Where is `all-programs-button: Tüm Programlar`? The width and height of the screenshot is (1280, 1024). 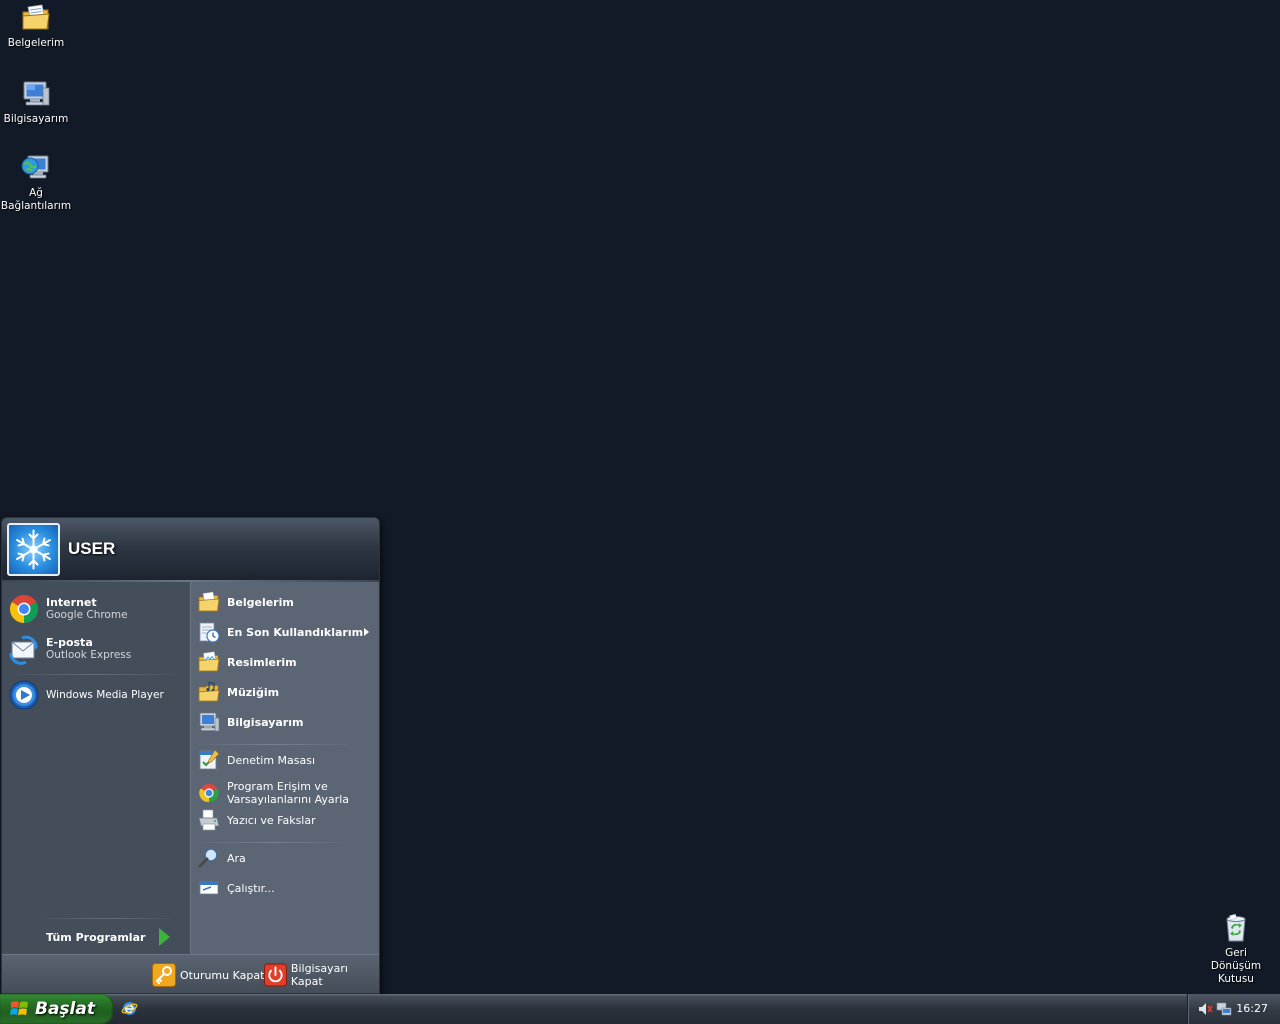
all-programs-button: Tüm Programlar is located at coordinates (111, 937).